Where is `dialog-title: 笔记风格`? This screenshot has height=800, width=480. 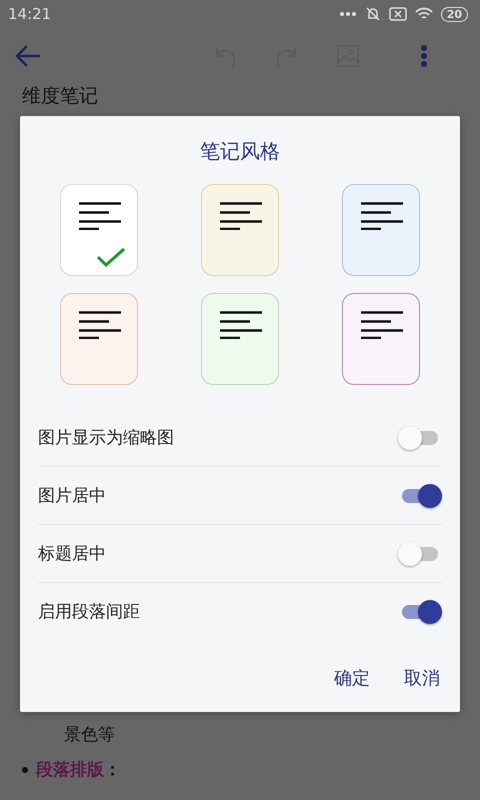
dialog-title: 笔记风格 is located at coordinates (240, 151).